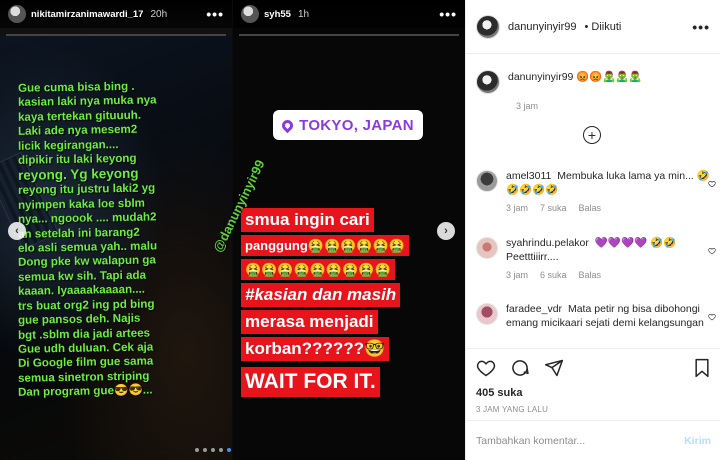 This screenshot has width=720, height=460. I want to click on commenter-username: faradee_vdr, so click(534, 309).